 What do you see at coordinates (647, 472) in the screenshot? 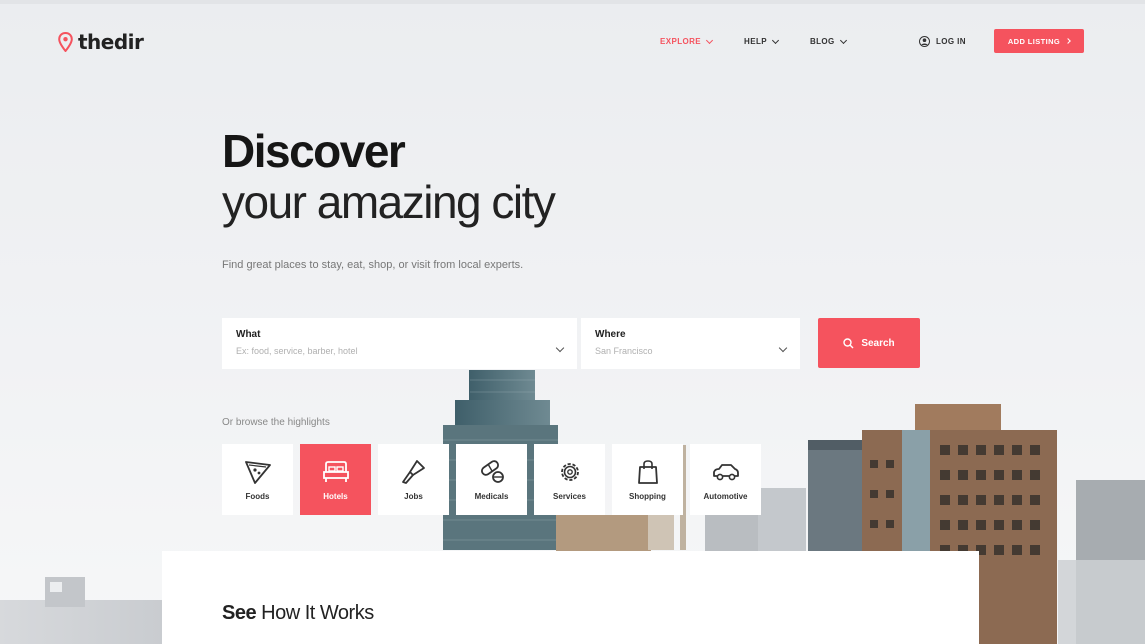
I see `shopping-bag-icon` at bounding box center [647, 472].